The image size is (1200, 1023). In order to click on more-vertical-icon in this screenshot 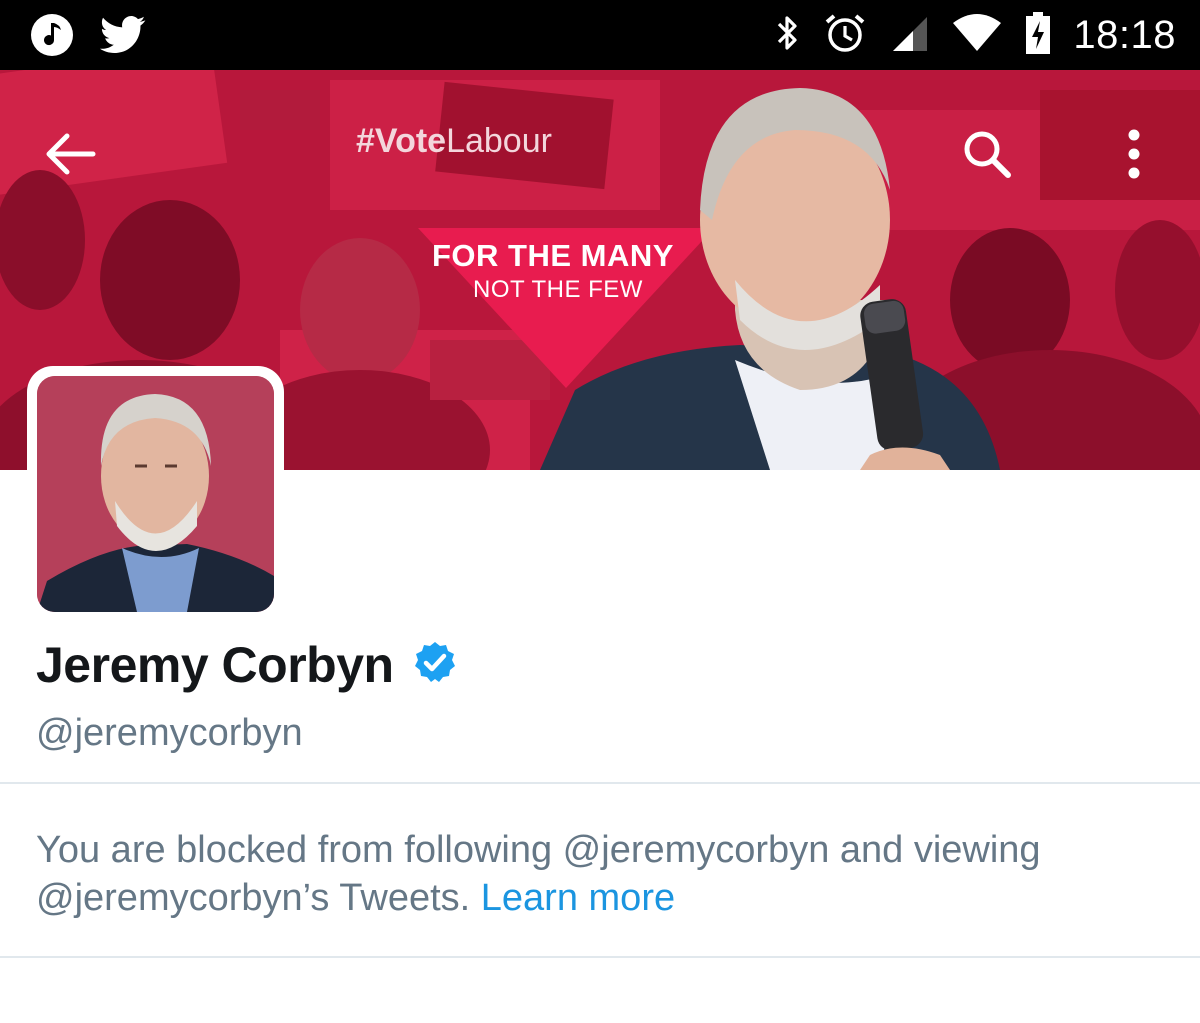, I will do `click(1134, 154)`.